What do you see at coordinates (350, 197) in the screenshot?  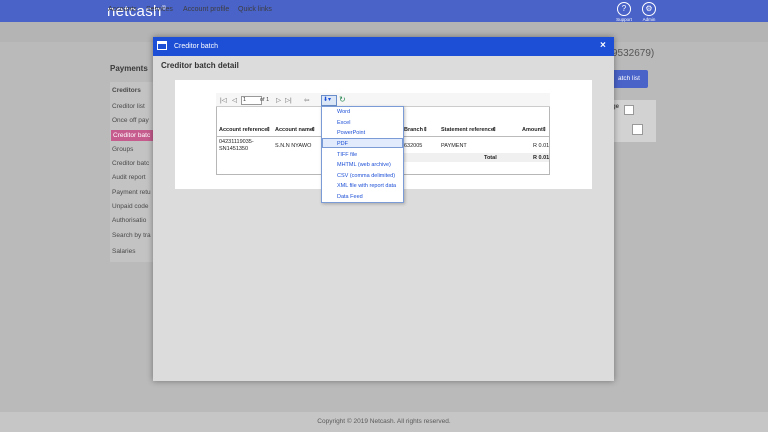 I see `menu-item-data-feed: Data Feed` at bounding box center [350, 197].